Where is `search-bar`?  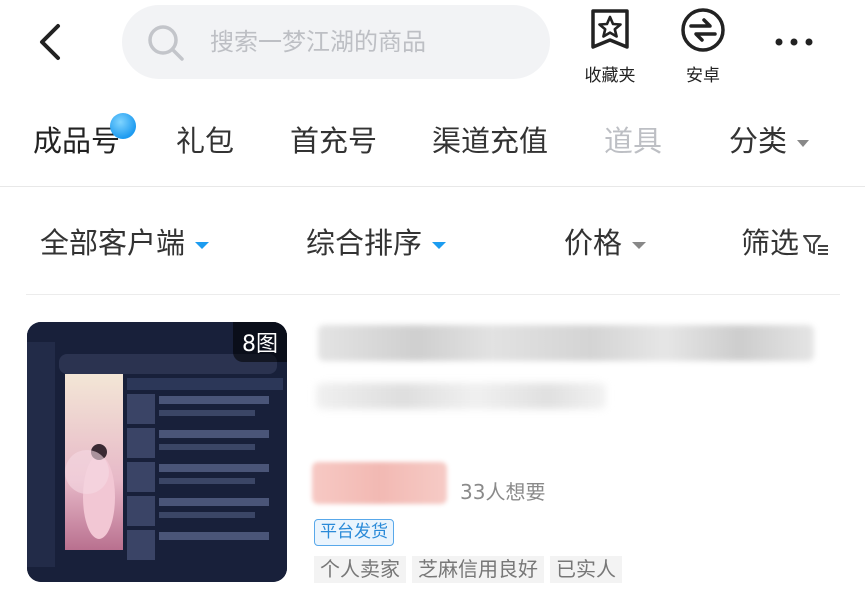 search-bar is located at coordinates (336, 42).